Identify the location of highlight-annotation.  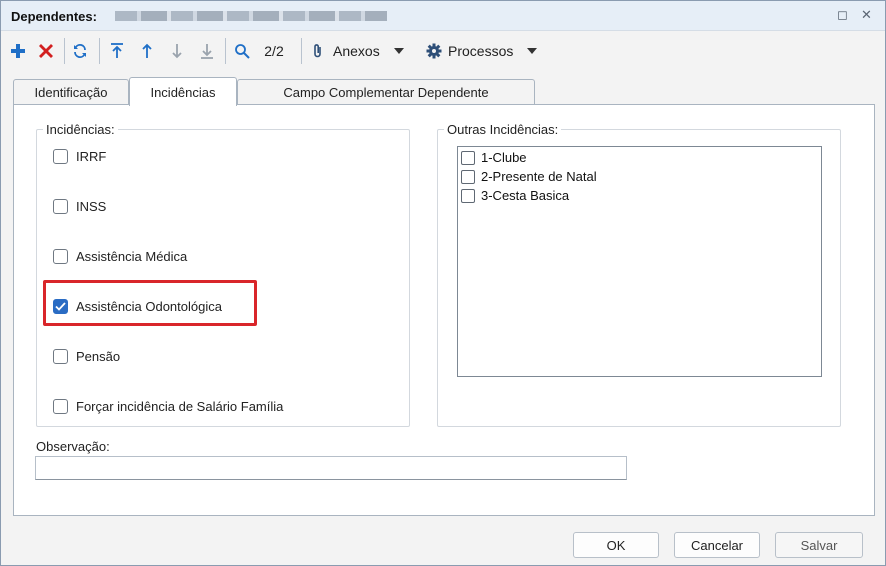
(150, 303).